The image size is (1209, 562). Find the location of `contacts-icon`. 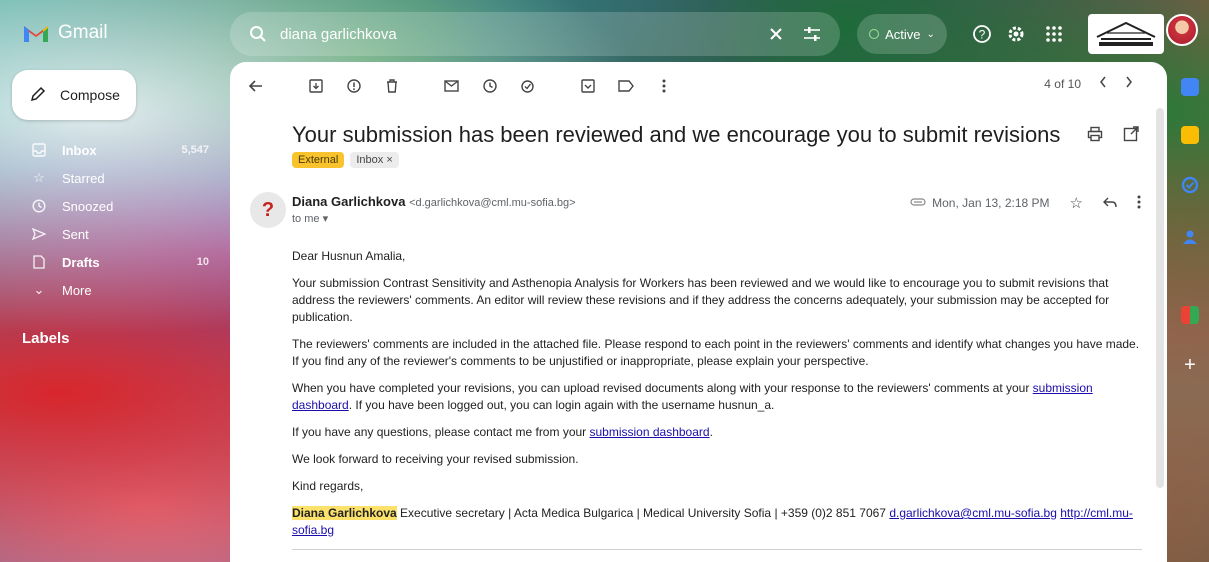

contacts-icon is located at coordinates (1190, 237).